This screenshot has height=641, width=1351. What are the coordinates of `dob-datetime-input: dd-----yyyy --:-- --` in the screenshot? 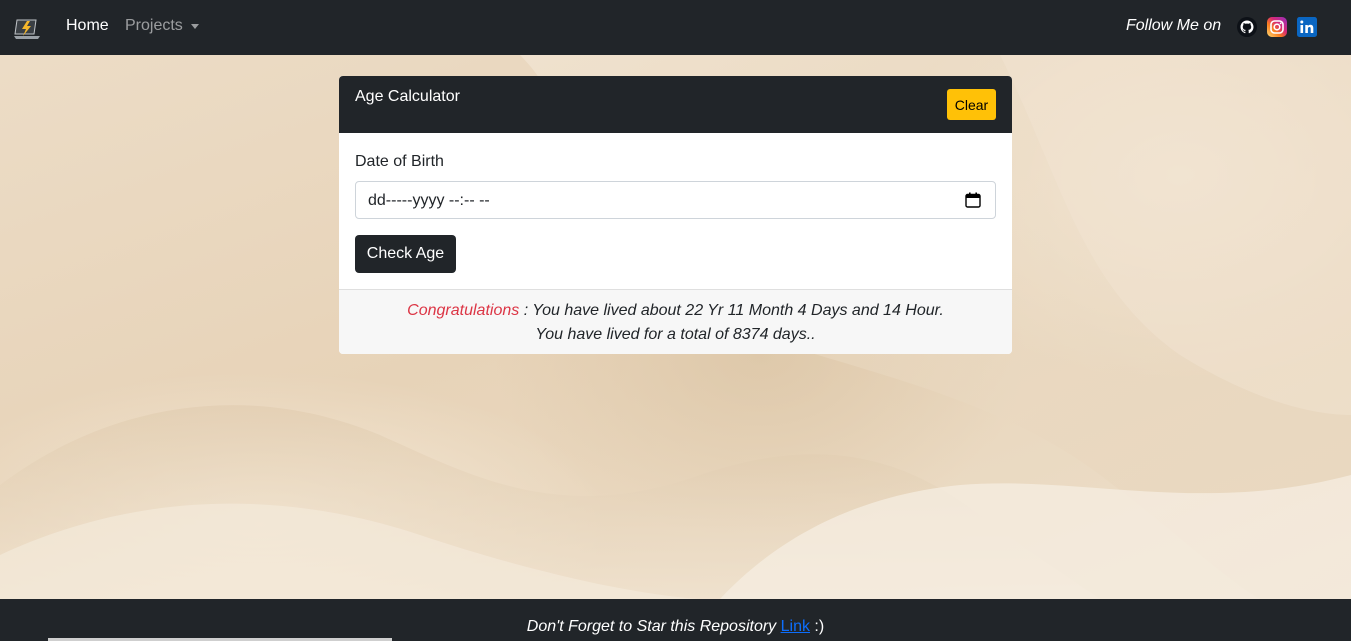 It's located at (675, 200).